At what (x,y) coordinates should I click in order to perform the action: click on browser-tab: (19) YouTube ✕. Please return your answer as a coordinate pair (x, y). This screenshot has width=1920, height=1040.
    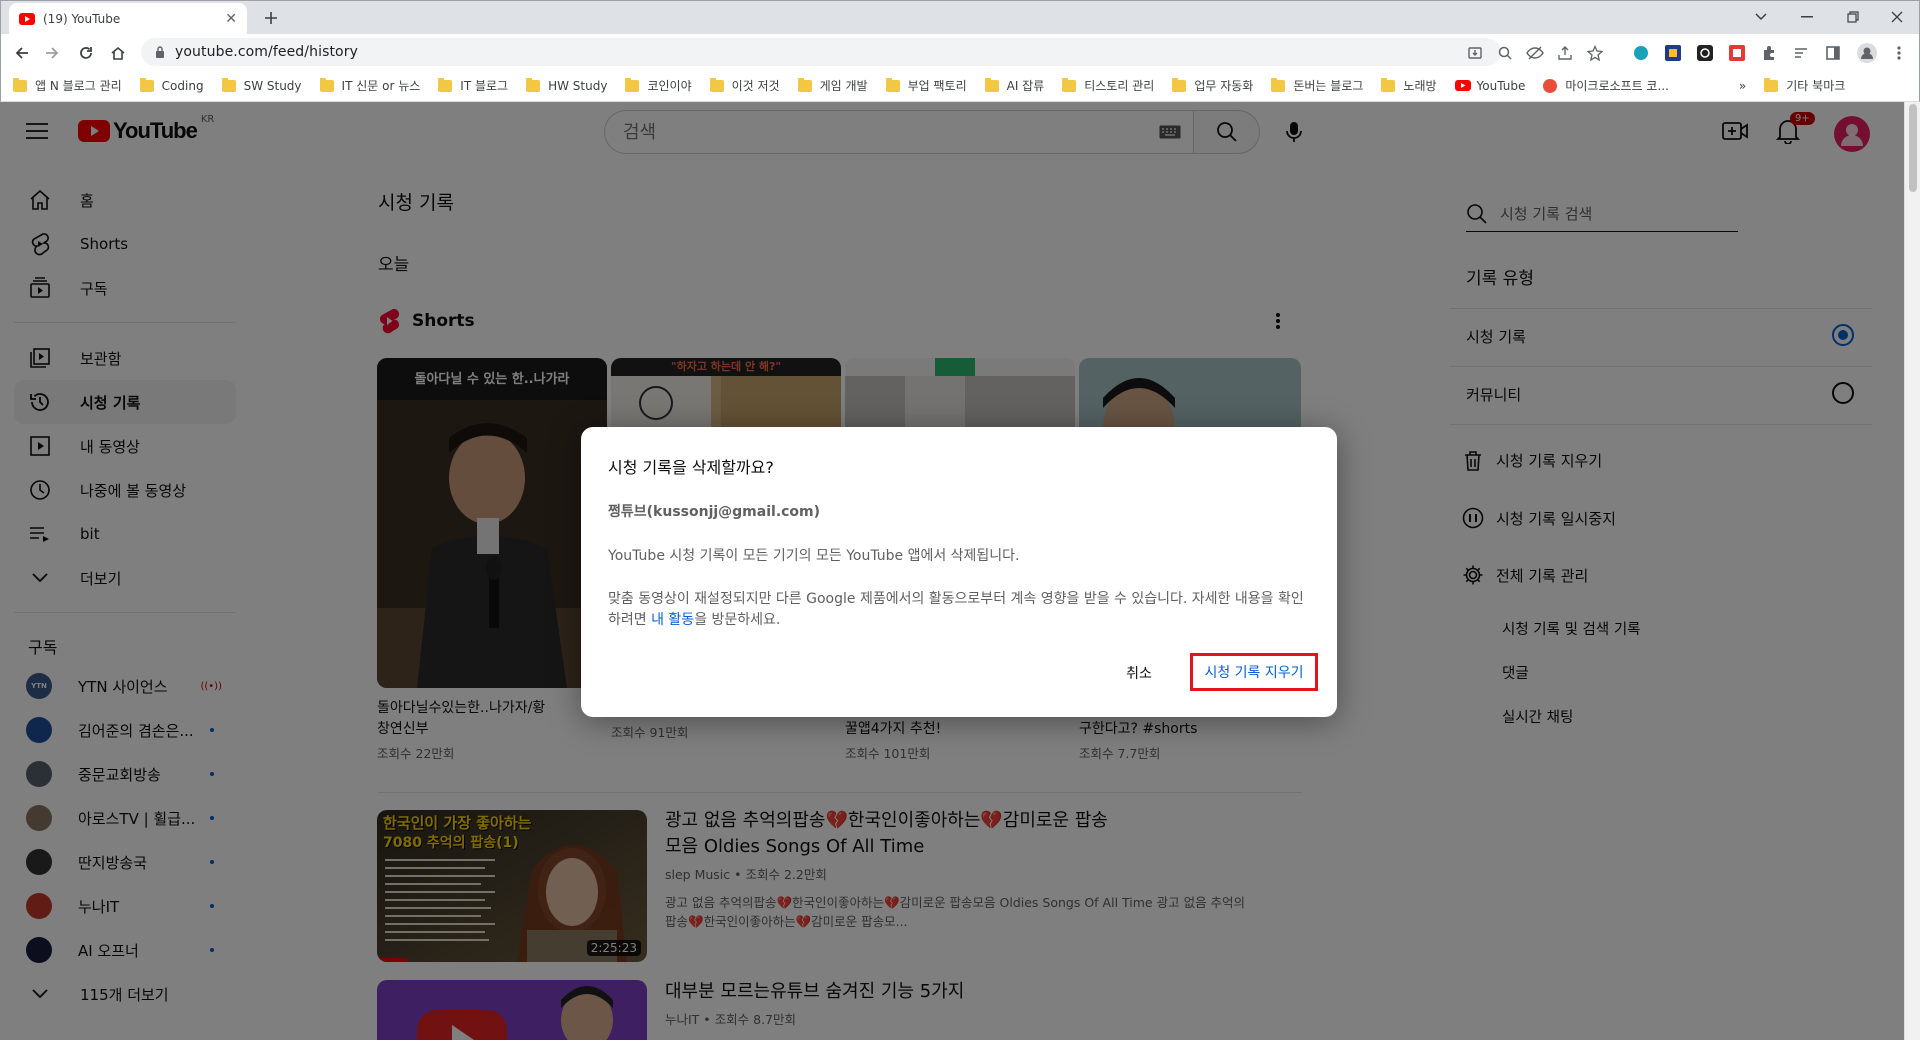
    Looking at the image, I should click on (128, 19).